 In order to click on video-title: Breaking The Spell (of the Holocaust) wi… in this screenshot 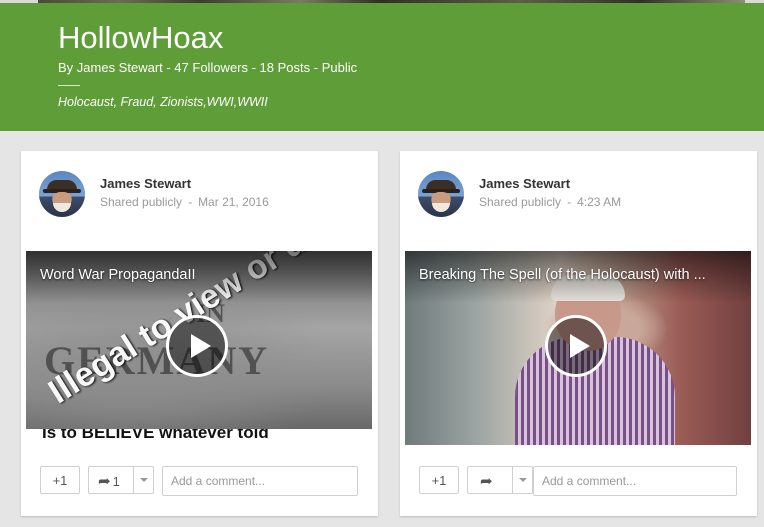, I will do `click(581, 275)`.